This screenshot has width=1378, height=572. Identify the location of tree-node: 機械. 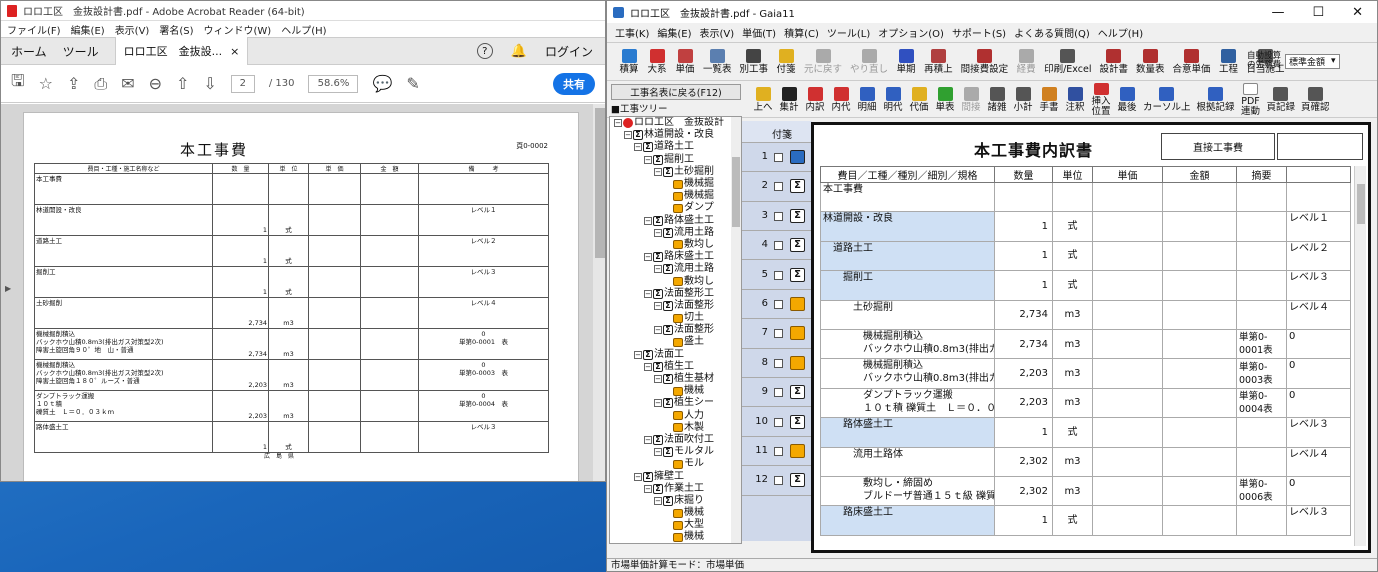
(675, 537).